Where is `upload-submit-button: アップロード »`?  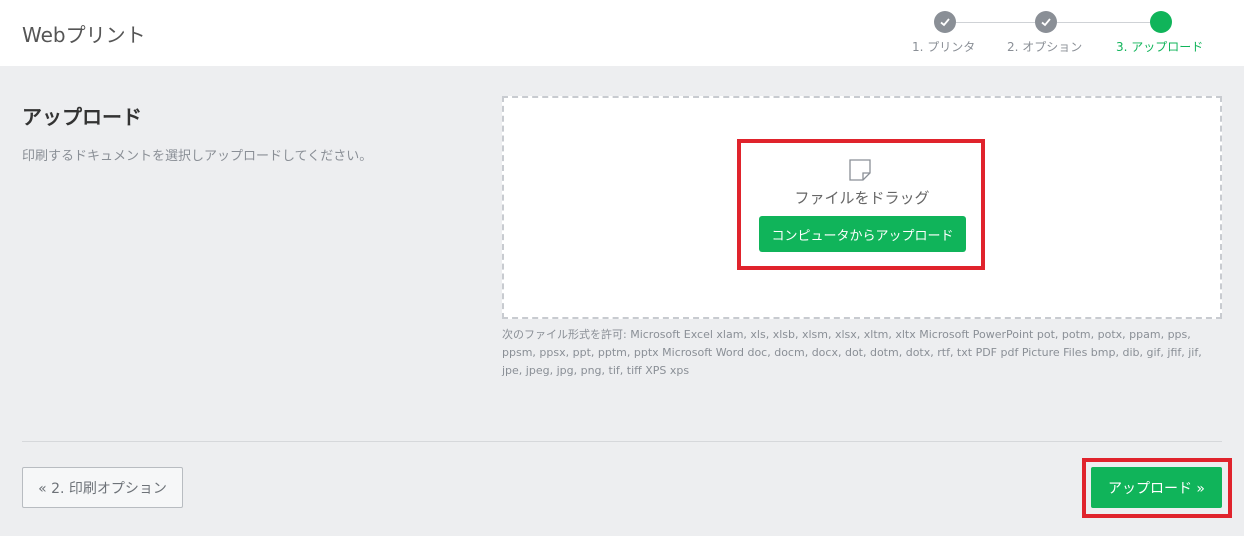 upload-submit-button: アップロード » is located at coordinates (1156, 487).